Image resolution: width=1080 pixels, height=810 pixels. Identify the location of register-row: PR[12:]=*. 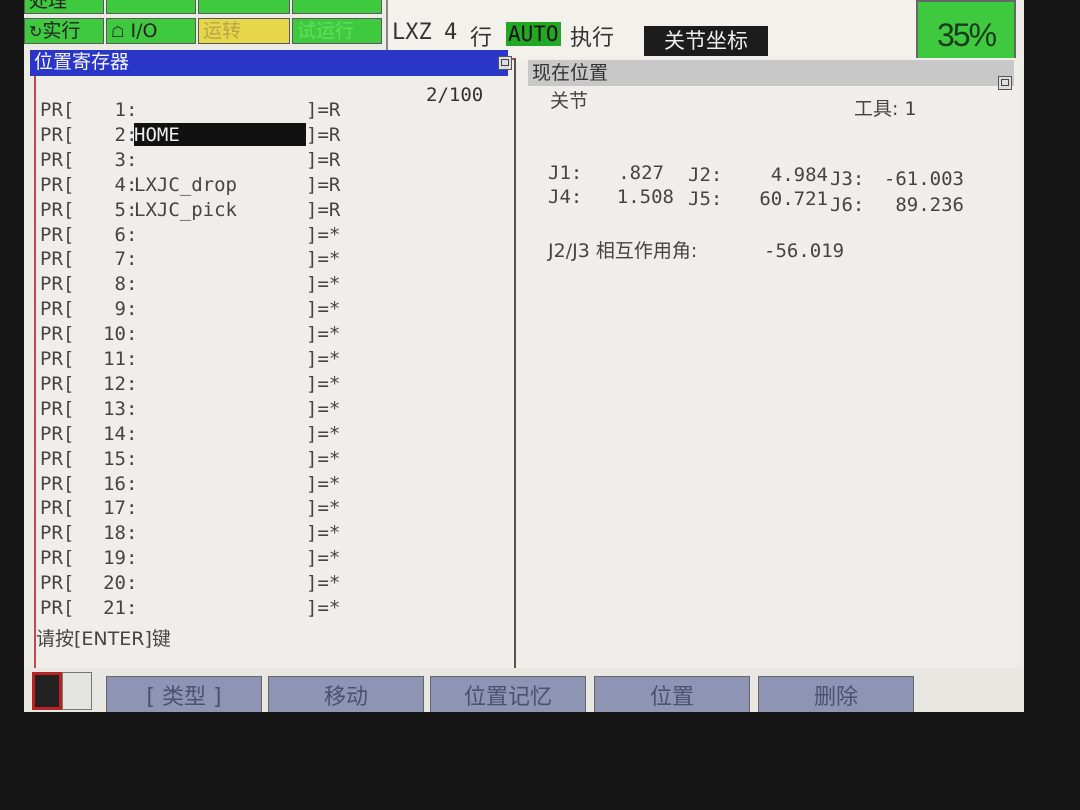
(190, 384).